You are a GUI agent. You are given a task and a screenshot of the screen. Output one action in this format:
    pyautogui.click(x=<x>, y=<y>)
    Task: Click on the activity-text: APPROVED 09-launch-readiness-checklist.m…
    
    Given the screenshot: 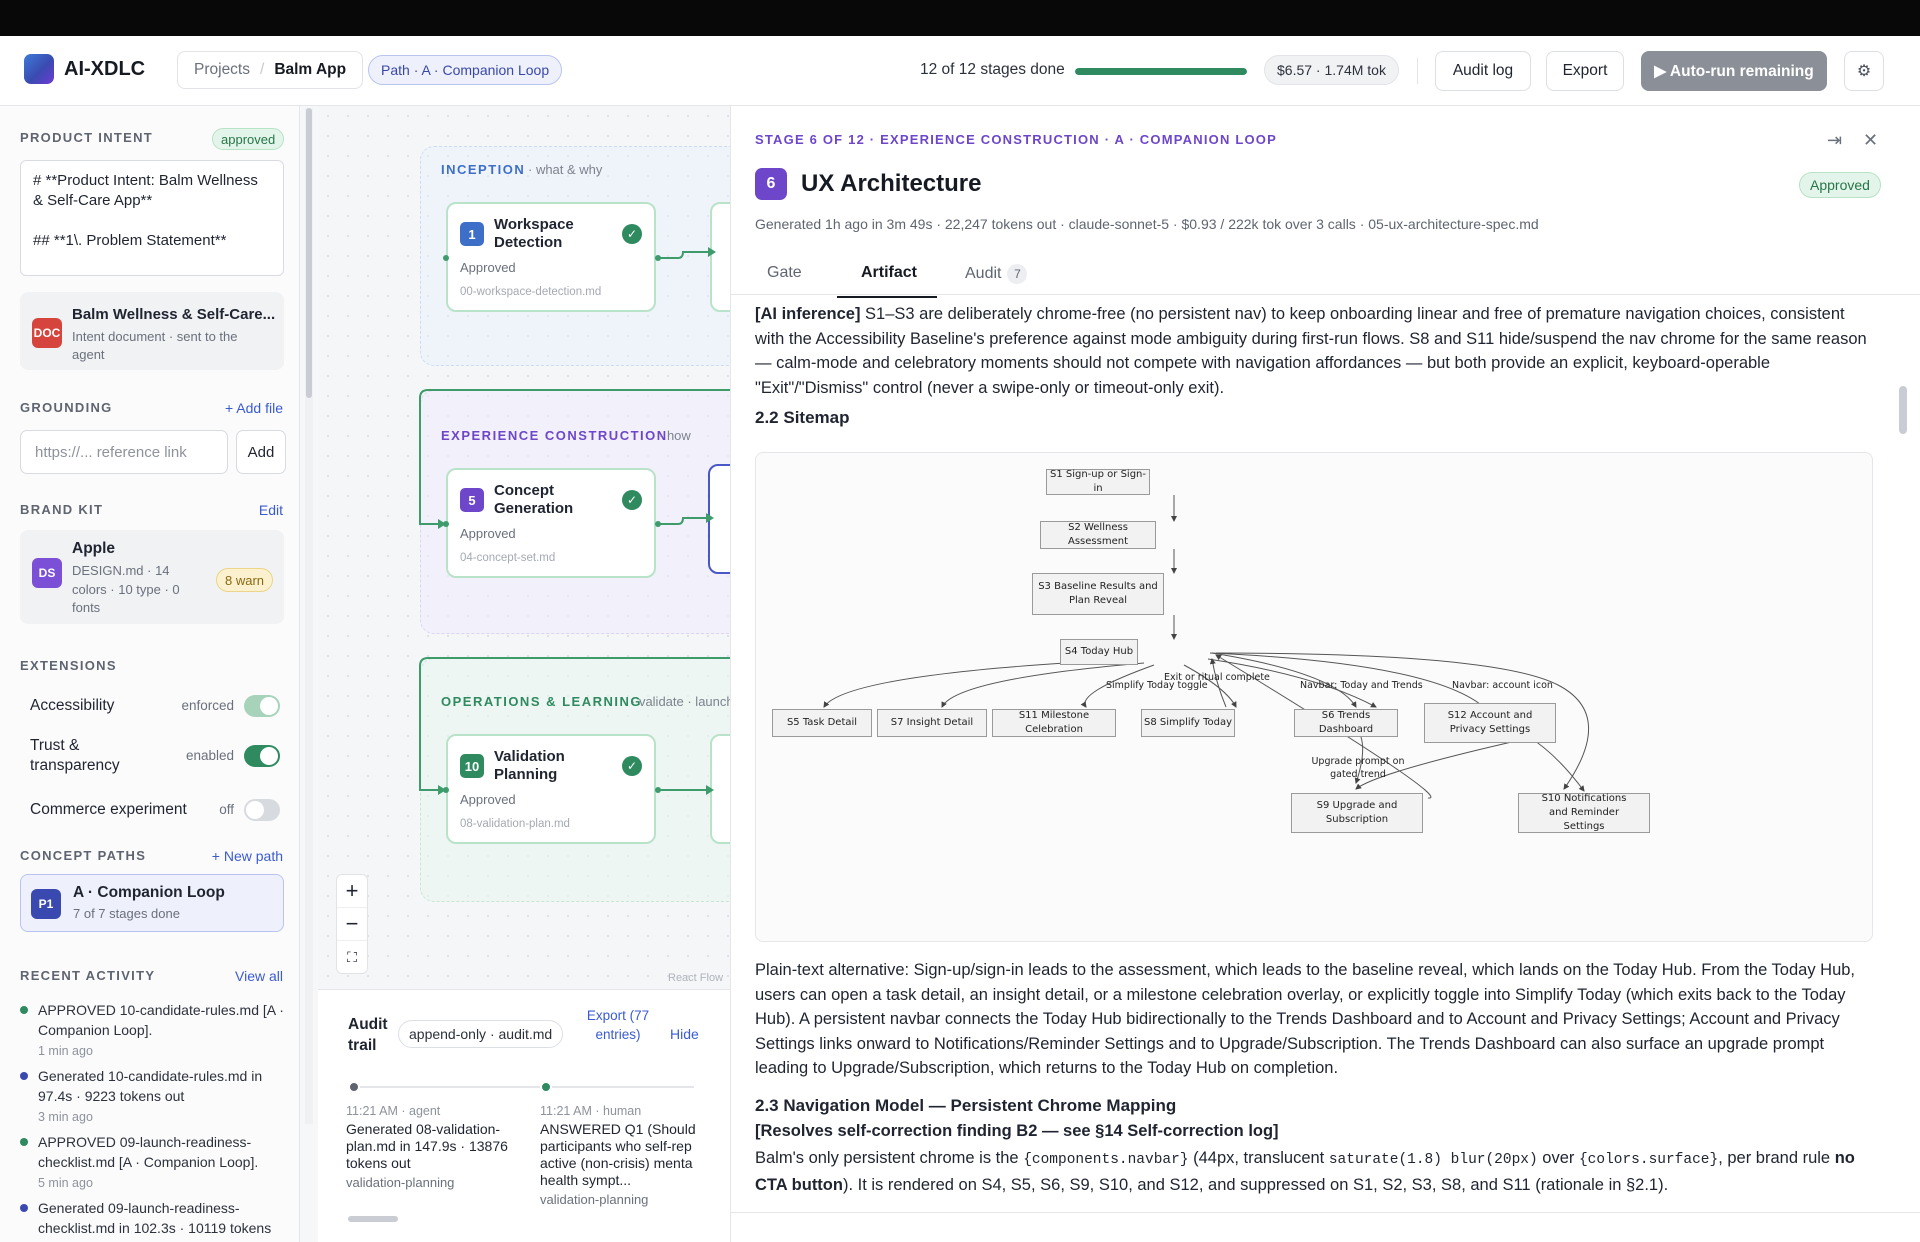 What is the action you would take?
    pyautogui.click(x=148, y=1152)
    